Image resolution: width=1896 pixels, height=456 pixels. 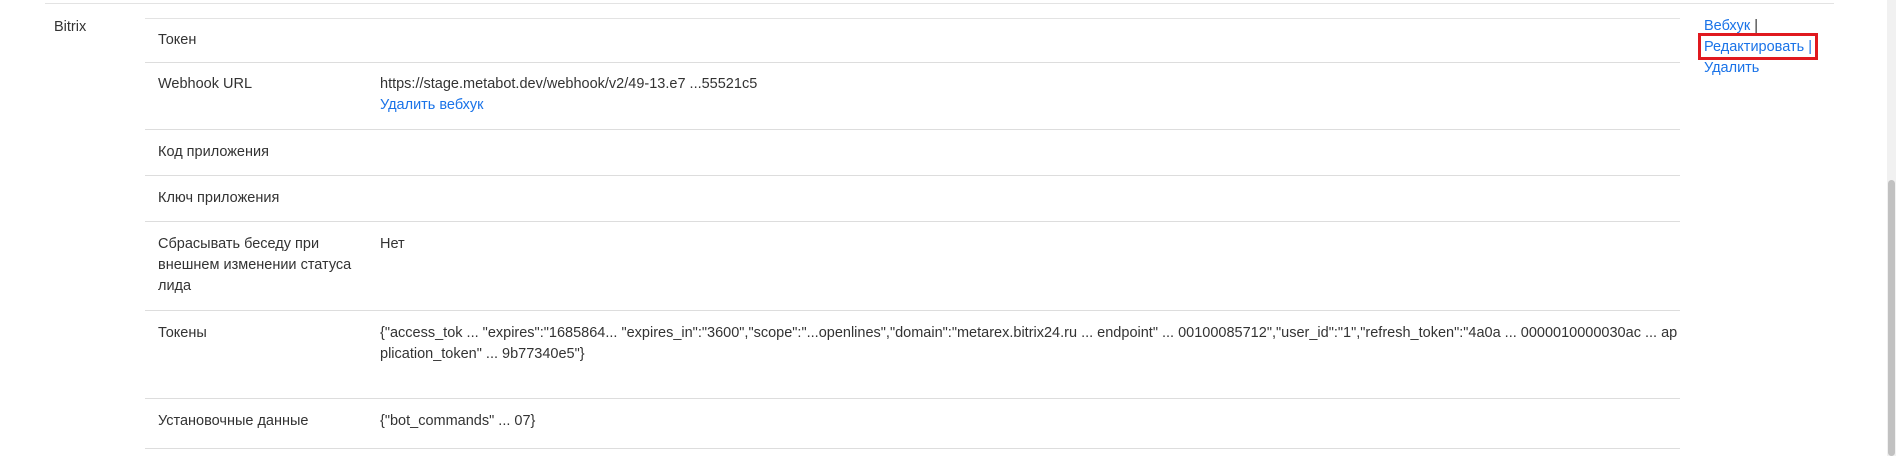 What do you see at coordinates (233, 421) in the screenshot?
I see `row-label-install-data: Установочные данные` at bounding box center [233, 421].